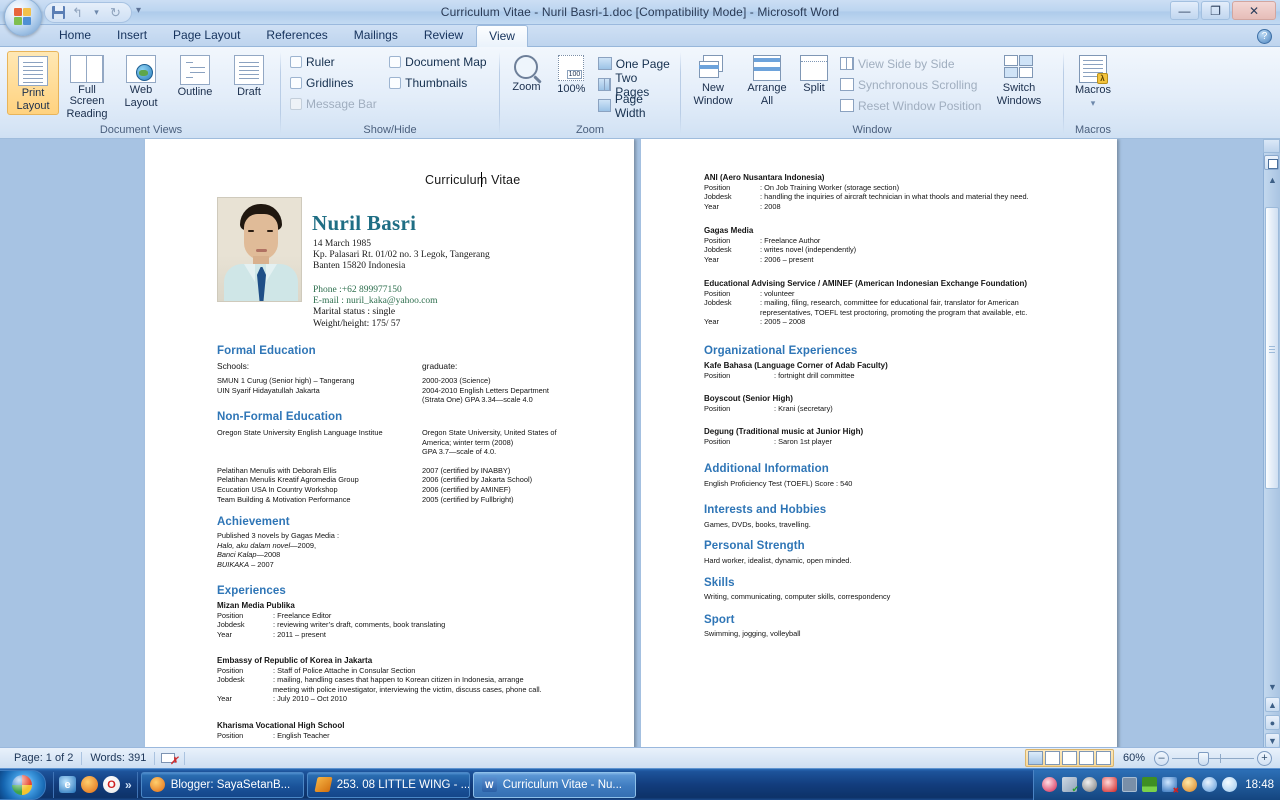  I want to click on button-full-screen-reading: Full Screen Reading, so click(87, 86).